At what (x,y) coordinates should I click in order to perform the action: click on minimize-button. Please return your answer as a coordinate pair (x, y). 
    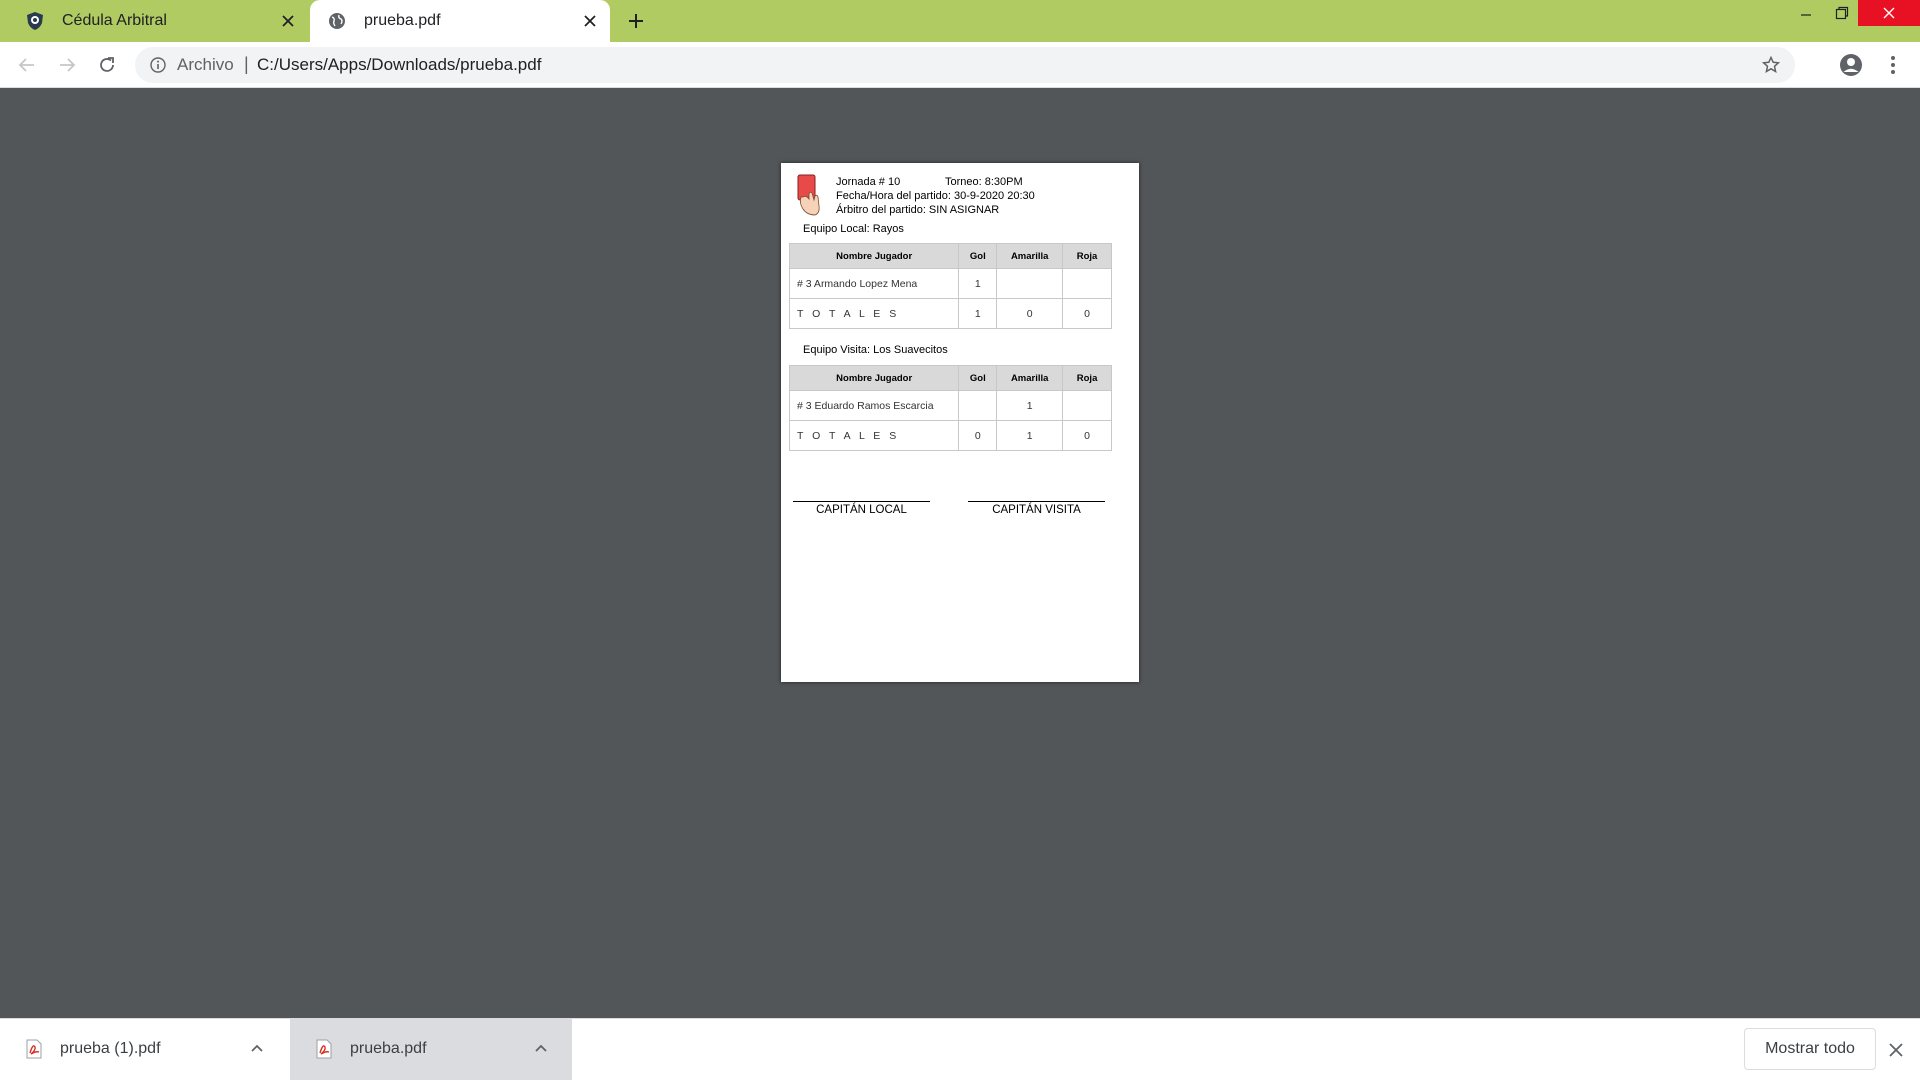
    Looking at the image, I should click on (1806, 13).